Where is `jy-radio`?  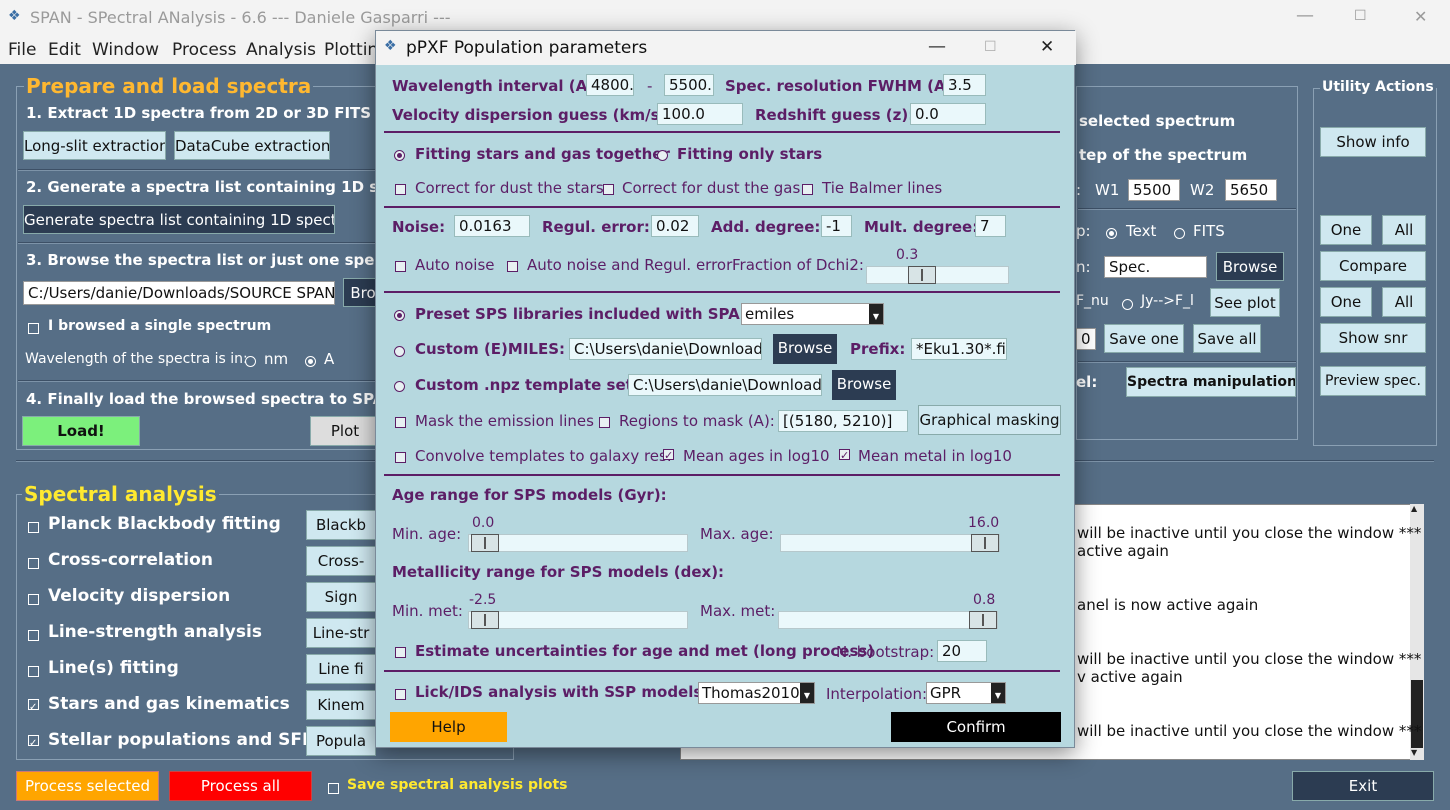 jy-radio is located at coordinates (1127, 305).